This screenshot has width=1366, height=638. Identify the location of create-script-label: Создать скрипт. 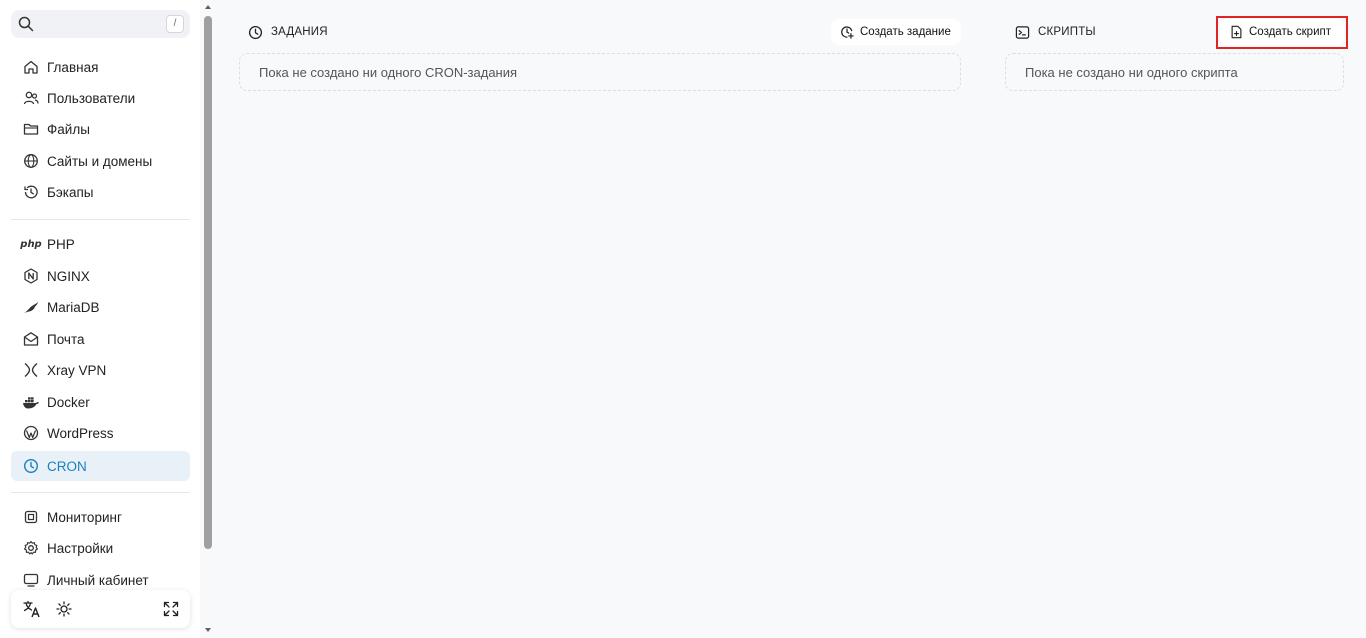
(1290, 32).